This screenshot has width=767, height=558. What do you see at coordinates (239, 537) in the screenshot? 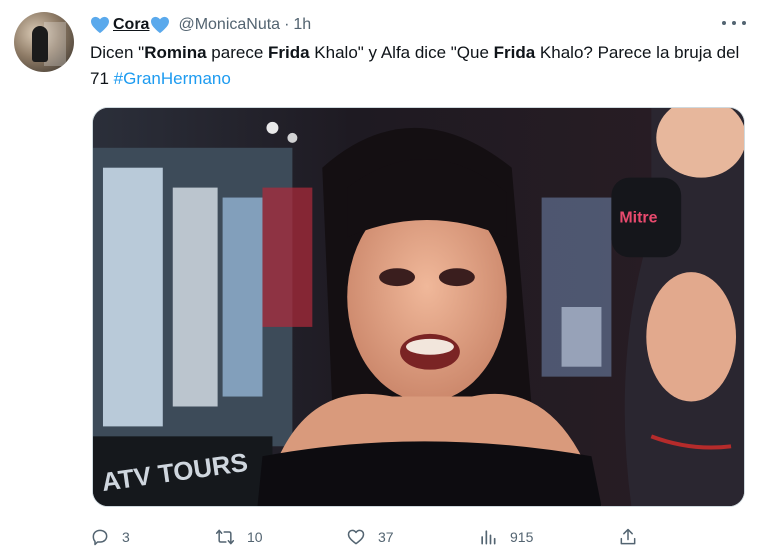
I see `retweet-button: 10` at bounding box center [239, 537].